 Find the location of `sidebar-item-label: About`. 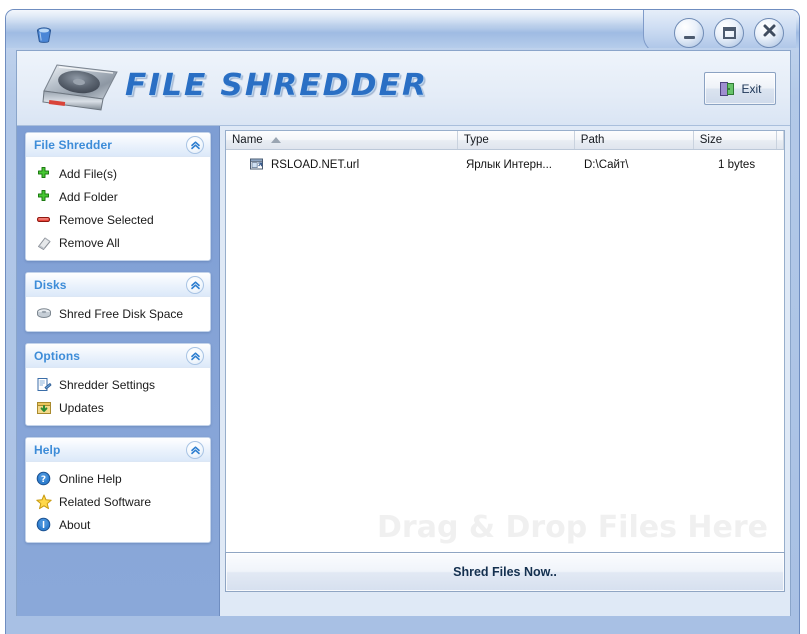

sidebar-item-label: About is located at coordinates (75, 524).